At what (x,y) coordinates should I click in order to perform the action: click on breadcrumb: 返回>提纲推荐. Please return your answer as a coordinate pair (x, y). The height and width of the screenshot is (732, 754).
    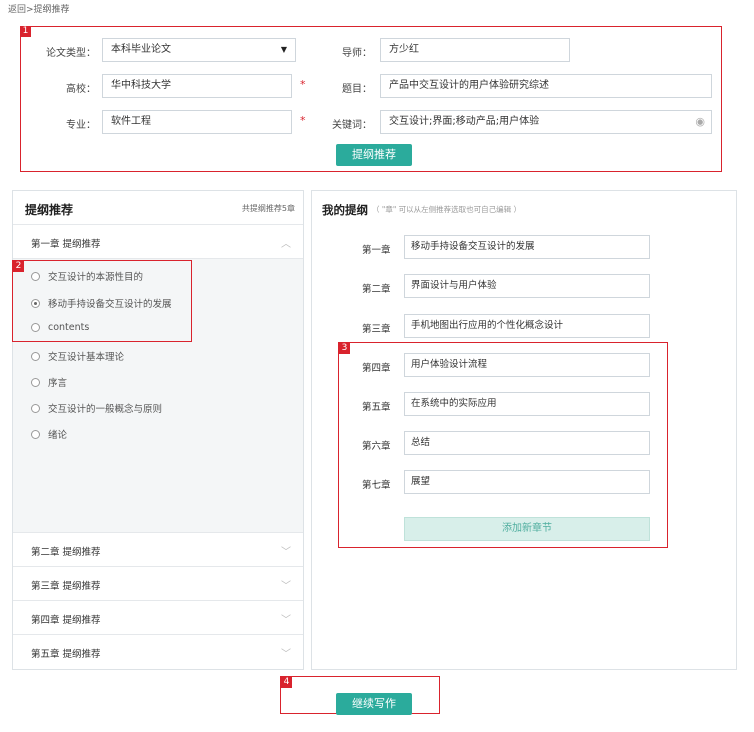
    Looking at the image, I should click on (39, 8).